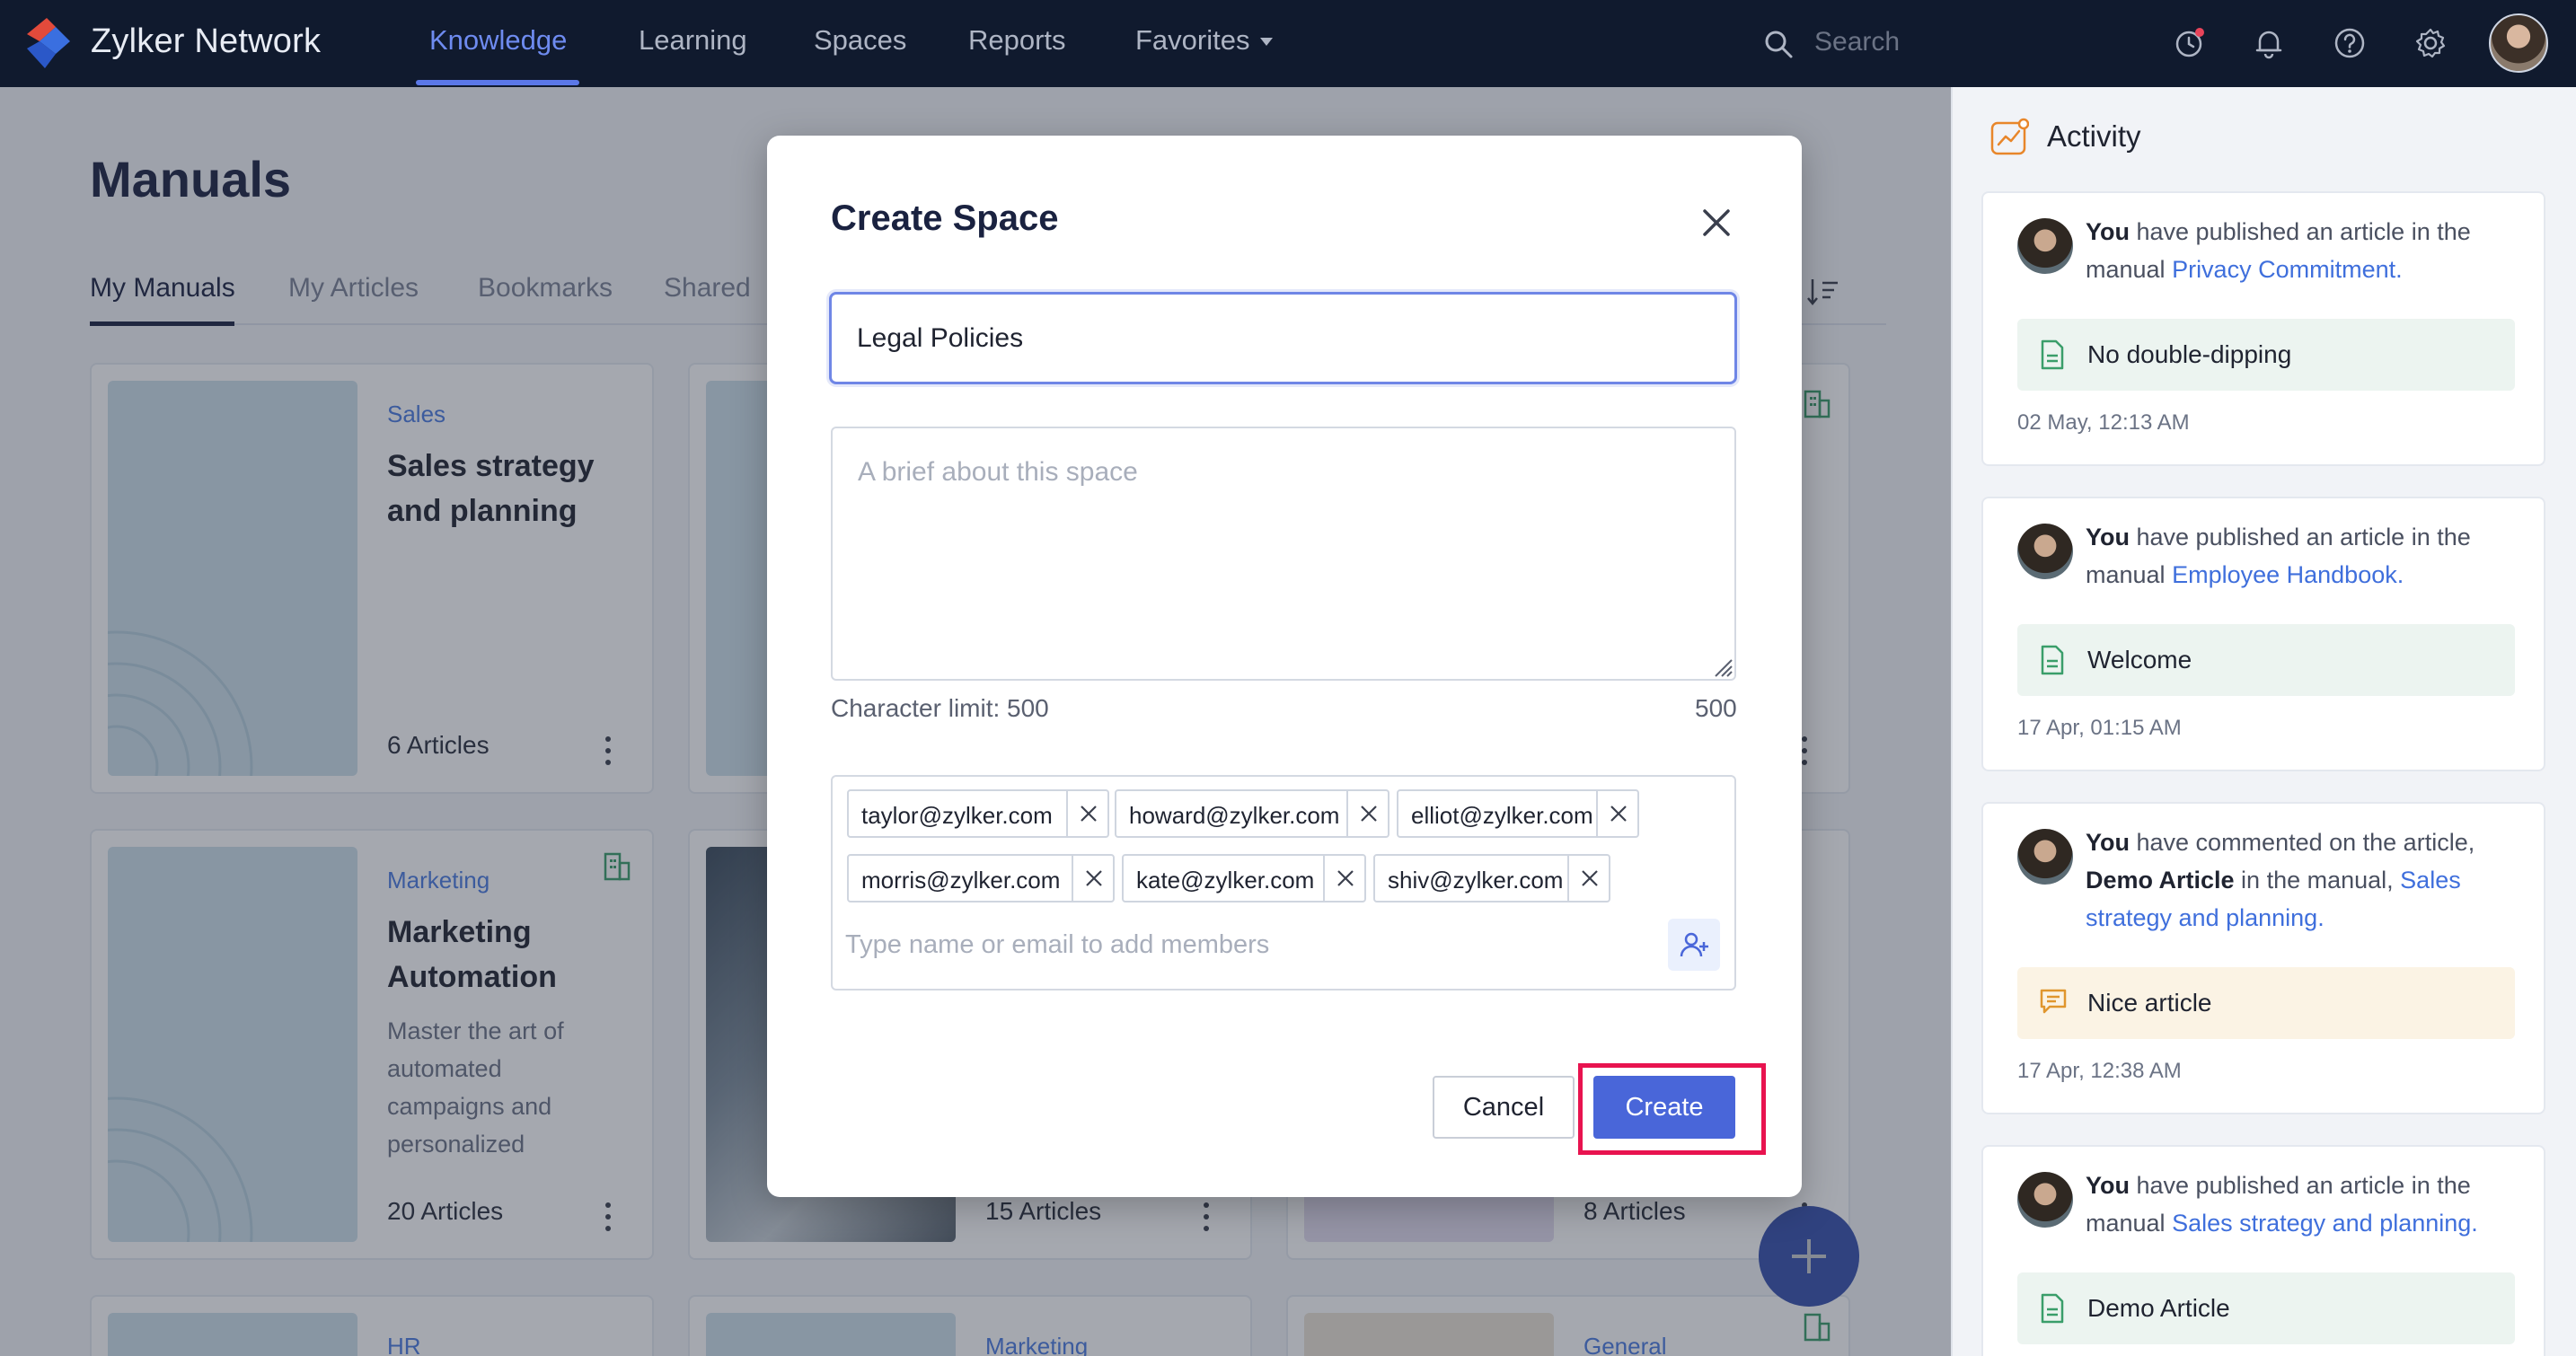  What do you see at coordinates (2283, 269) in the screenshot?
I see `activity-manual-link: Privacy Commitment` at bounding box center [2283, 269].